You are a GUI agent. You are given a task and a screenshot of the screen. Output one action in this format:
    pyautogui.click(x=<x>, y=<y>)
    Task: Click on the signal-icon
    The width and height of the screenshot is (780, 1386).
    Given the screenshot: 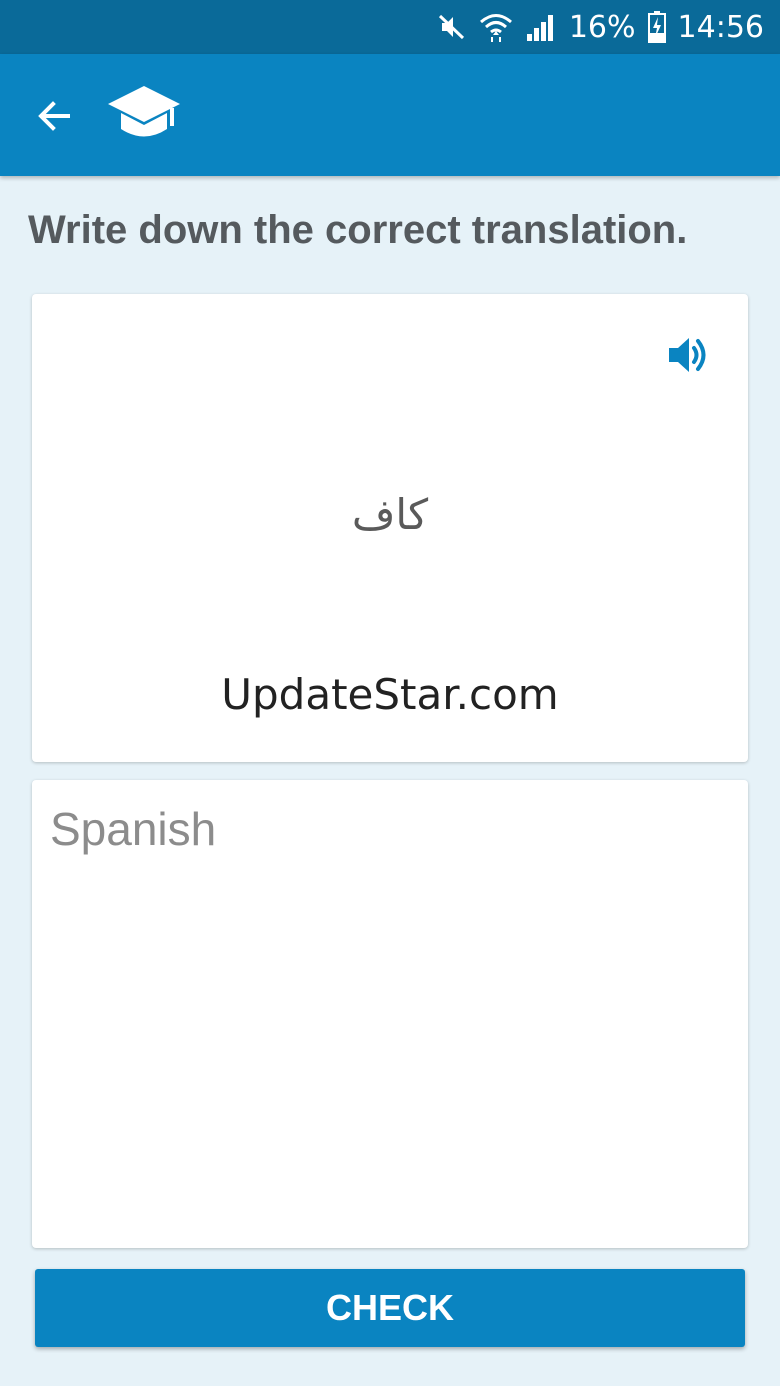 What is the action you would take?
    pyautogui.click(x=541, y=27)
    